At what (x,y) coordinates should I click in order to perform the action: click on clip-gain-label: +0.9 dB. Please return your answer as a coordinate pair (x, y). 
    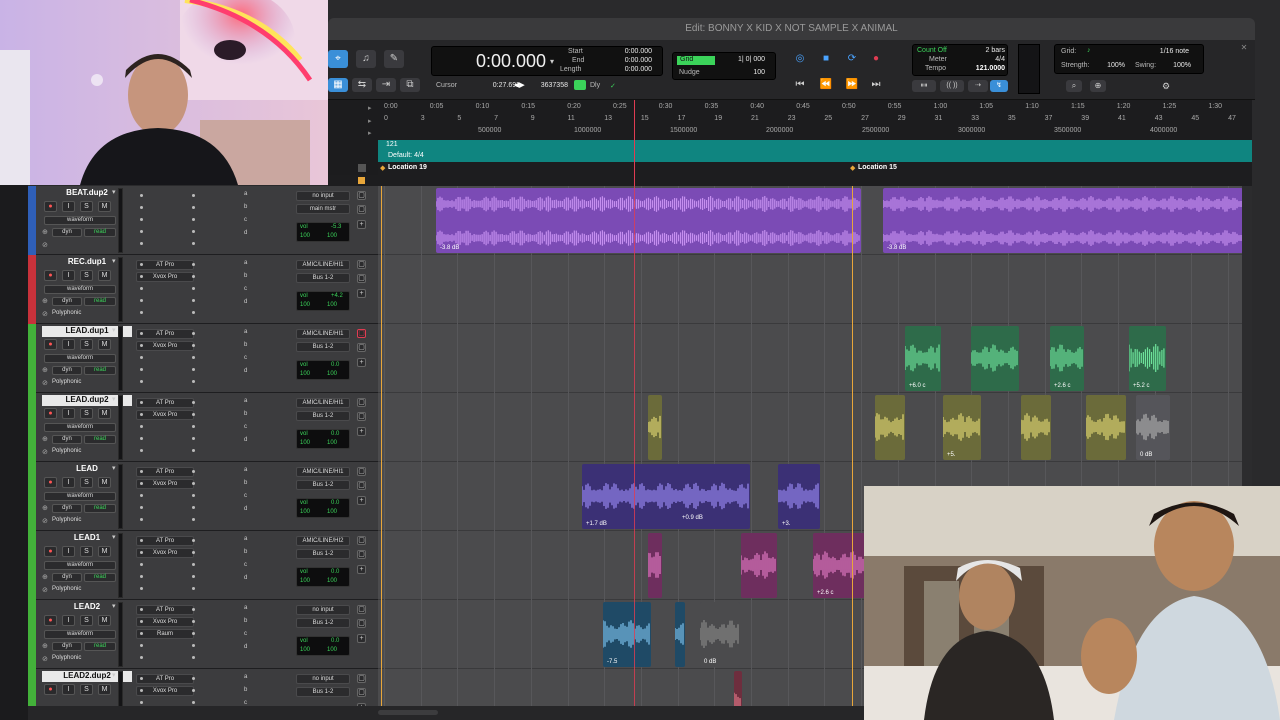
    Looking at the image, I should click on (692, 518).